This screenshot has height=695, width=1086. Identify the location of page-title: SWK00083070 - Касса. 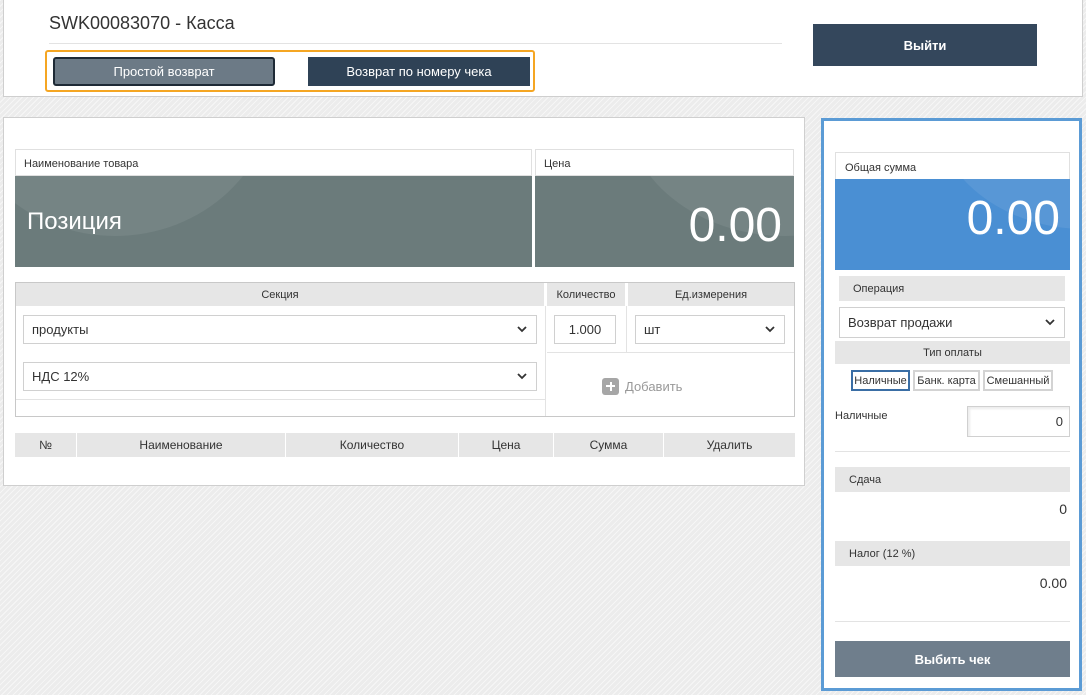
(142, 23).